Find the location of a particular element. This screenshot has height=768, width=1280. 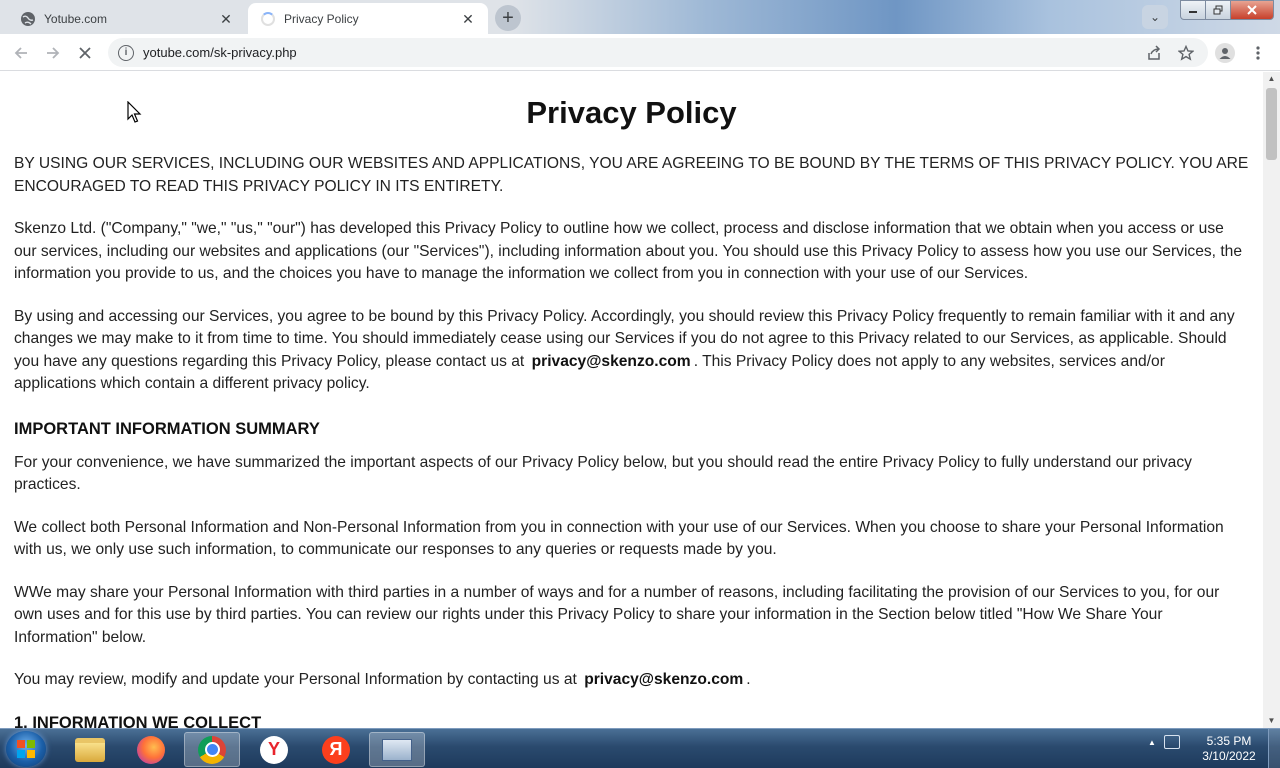

firefox-icon is located at coordinates (151, 749).